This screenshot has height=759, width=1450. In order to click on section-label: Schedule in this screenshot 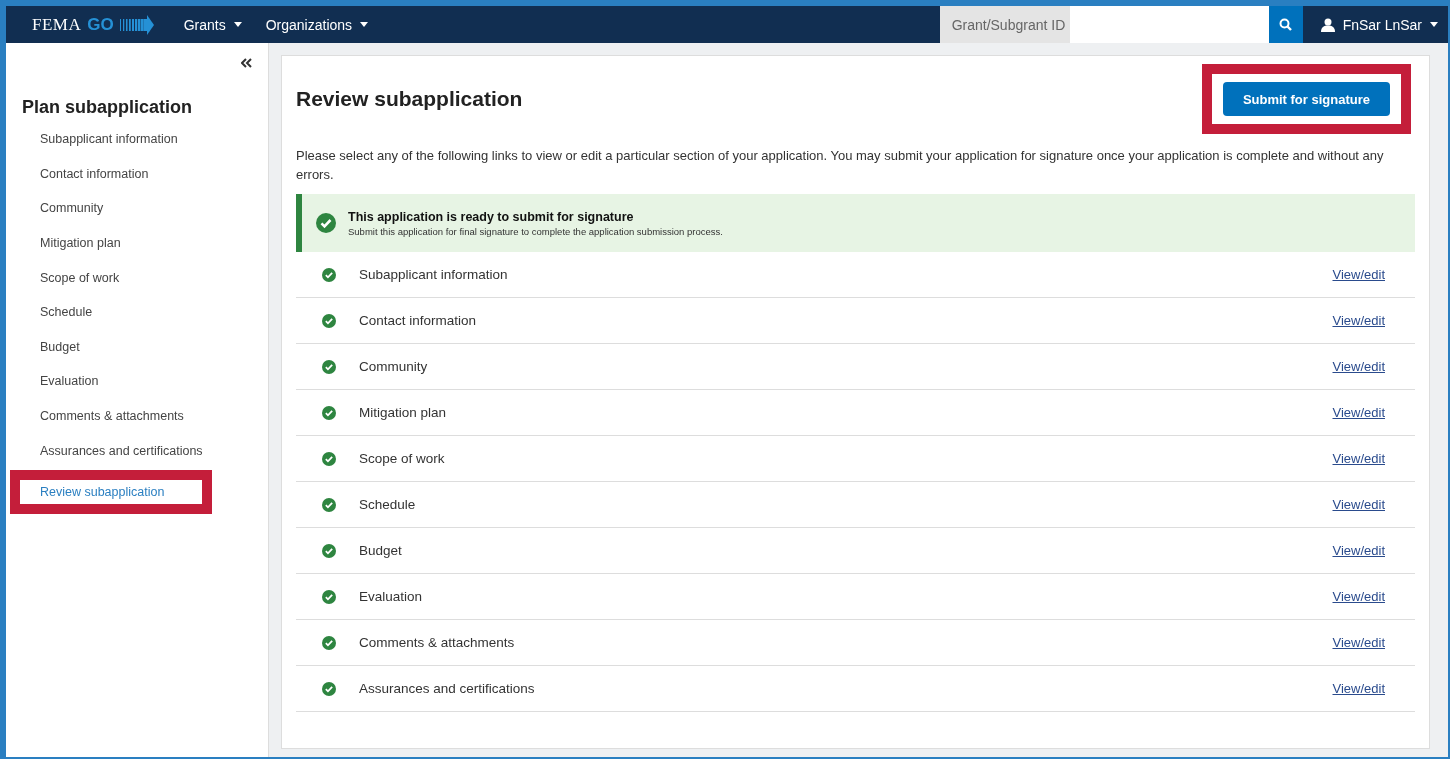, I will do `click(388, 504)`.